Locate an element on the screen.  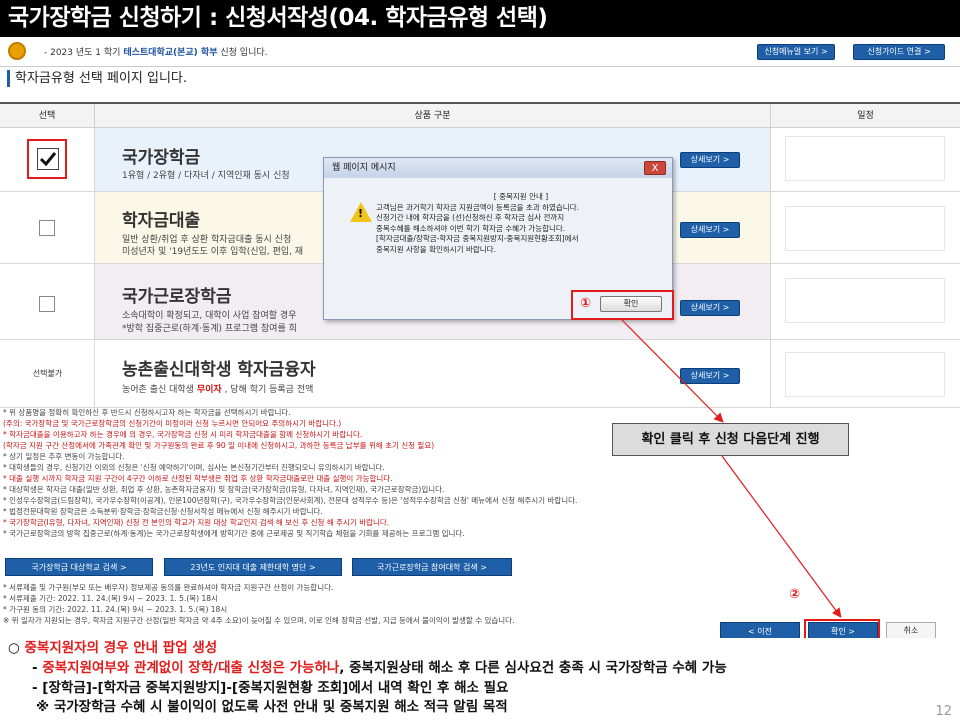
dash: - is located at coordinates (37, 668).